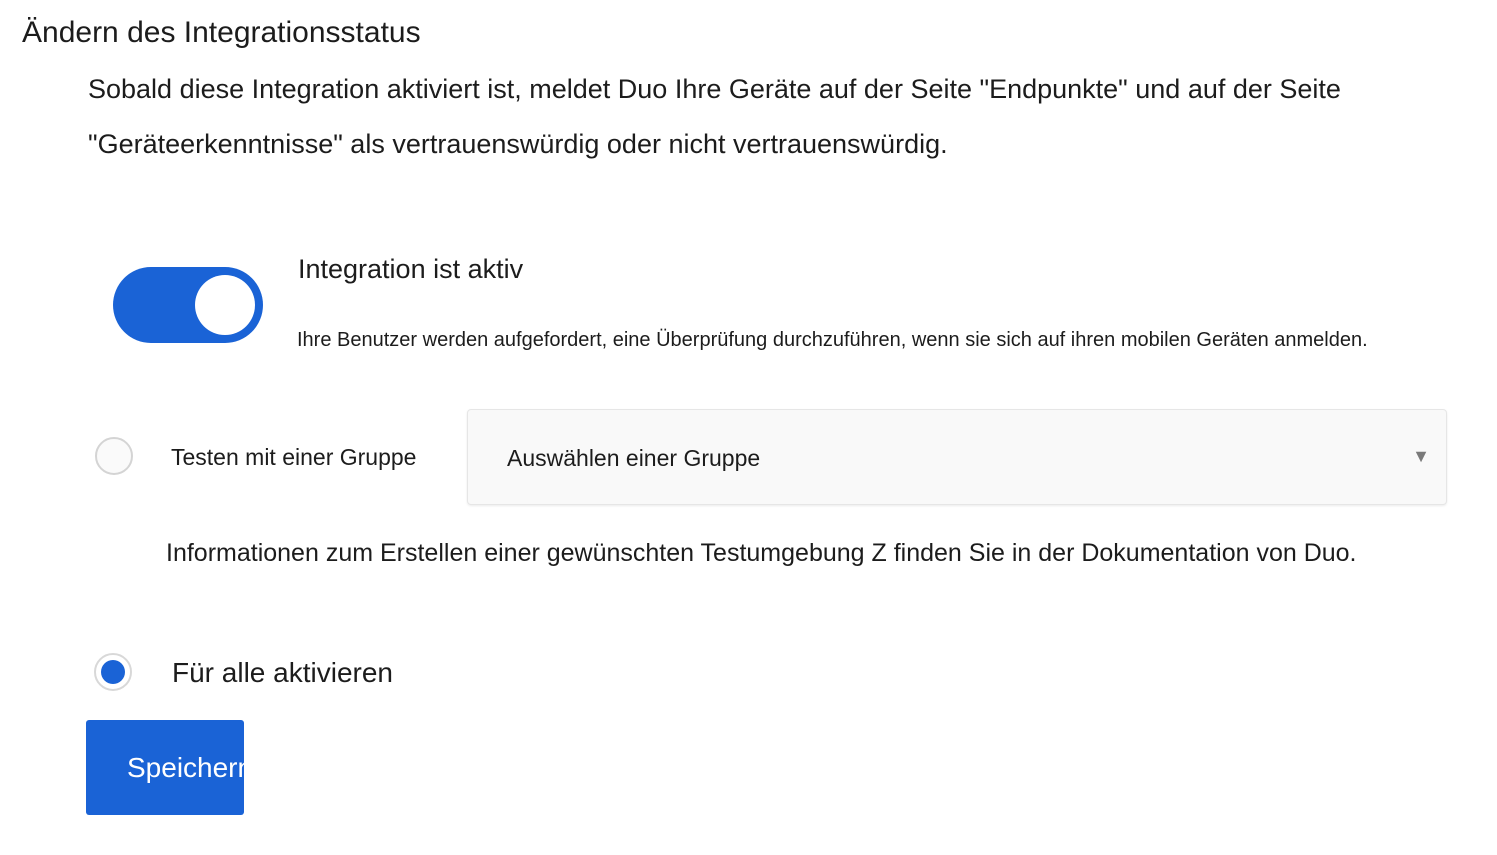 This screenshot has width=1497, height=855. I want to click on page-title: Ändern des Integrationsstatus, so click(221, 32).